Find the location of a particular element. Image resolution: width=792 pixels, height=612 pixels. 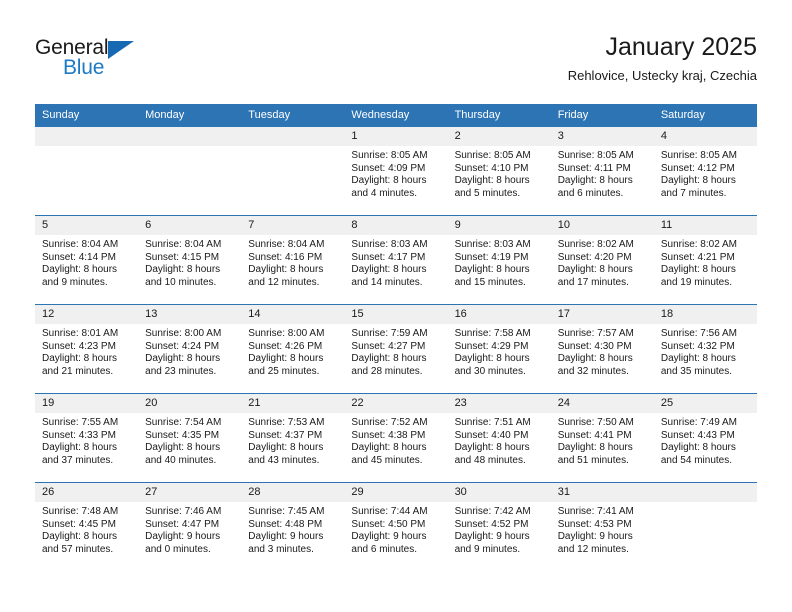

sunrise-time: Sunrise: 8:03 AM is located at coordinates (389, 244).